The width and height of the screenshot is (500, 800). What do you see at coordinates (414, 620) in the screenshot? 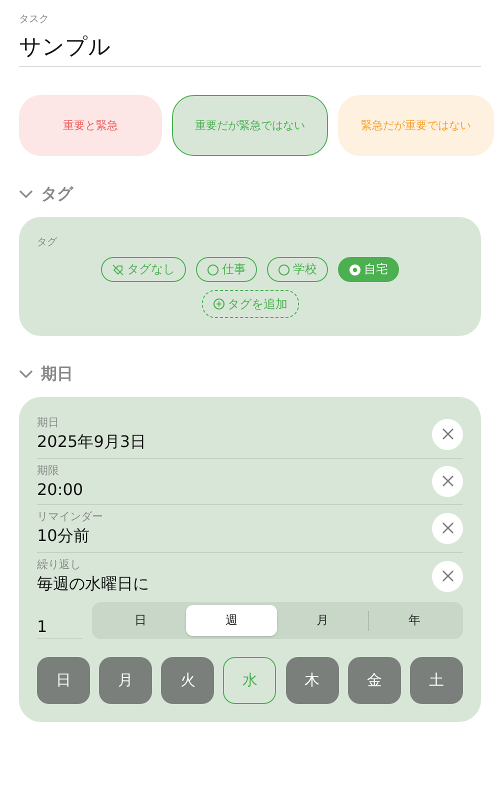
I see `unit-segment: 年` at bounding box center [414, 620].